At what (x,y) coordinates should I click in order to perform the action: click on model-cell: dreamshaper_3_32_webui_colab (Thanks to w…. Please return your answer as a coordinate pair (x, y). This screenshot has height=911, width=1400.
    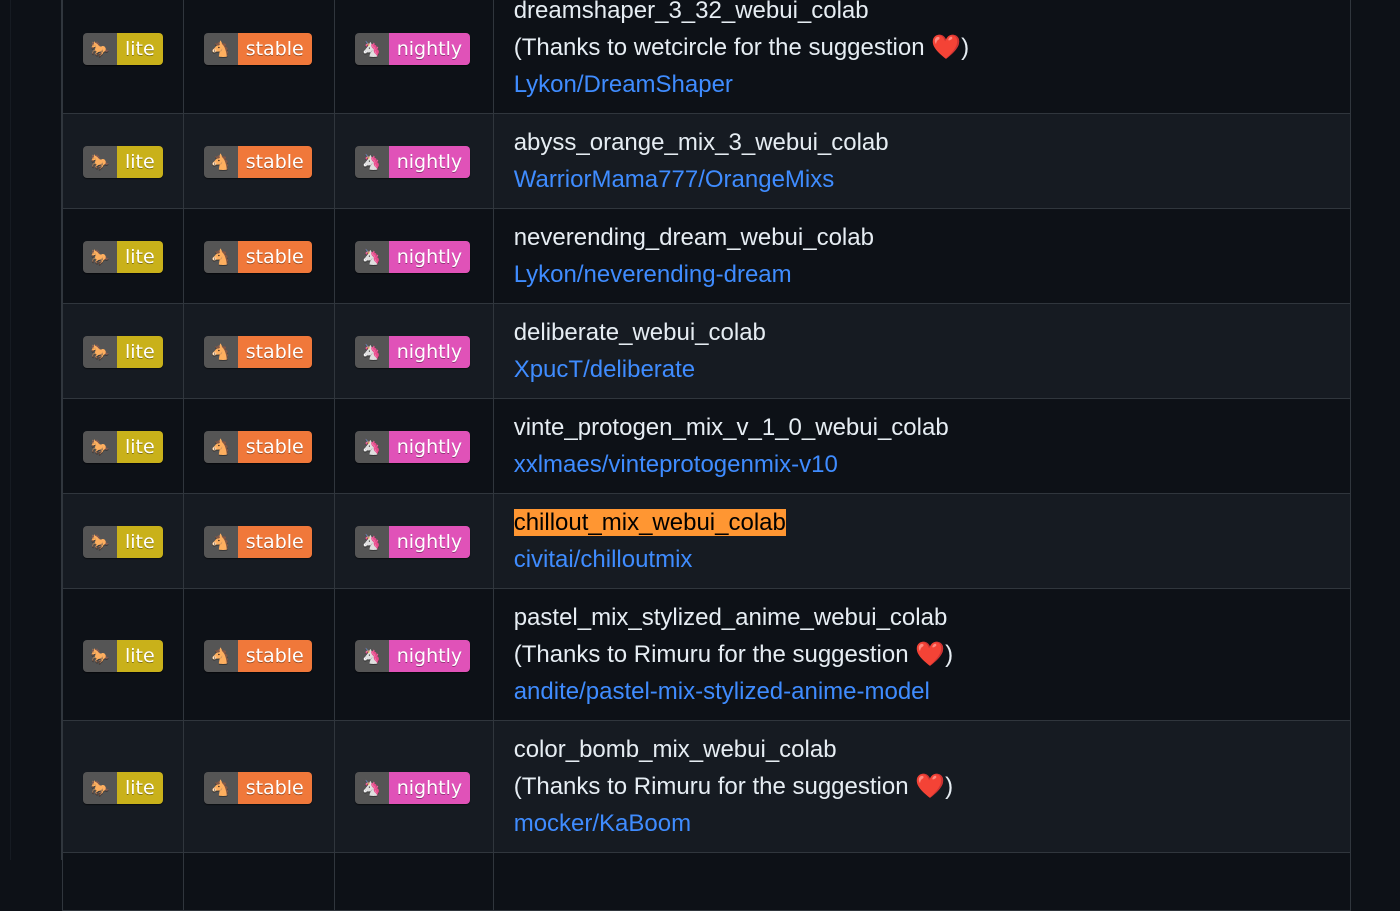
    Looking at the image, I should click on (922, 57).